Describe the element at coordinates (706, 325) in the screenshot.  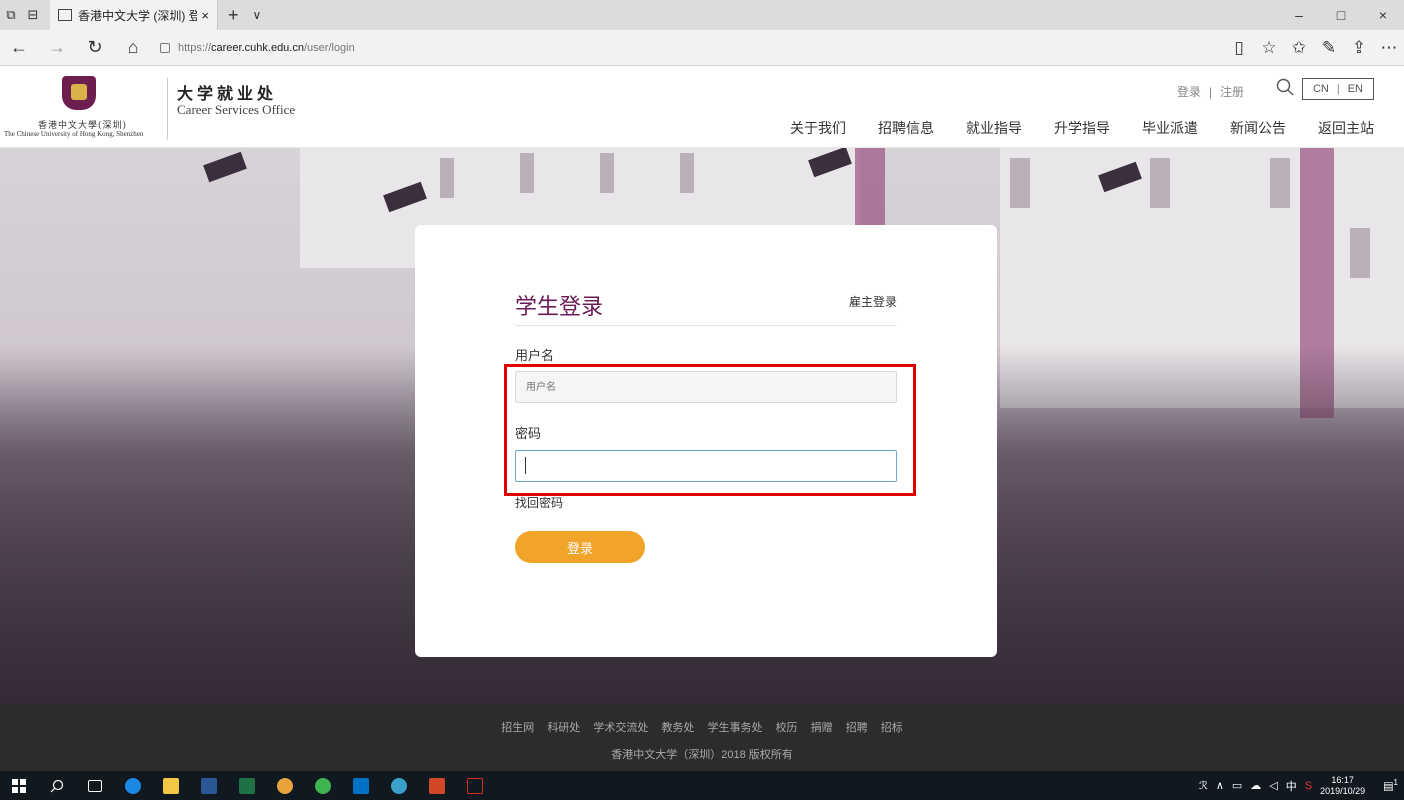
I see `title-divider` at that location.